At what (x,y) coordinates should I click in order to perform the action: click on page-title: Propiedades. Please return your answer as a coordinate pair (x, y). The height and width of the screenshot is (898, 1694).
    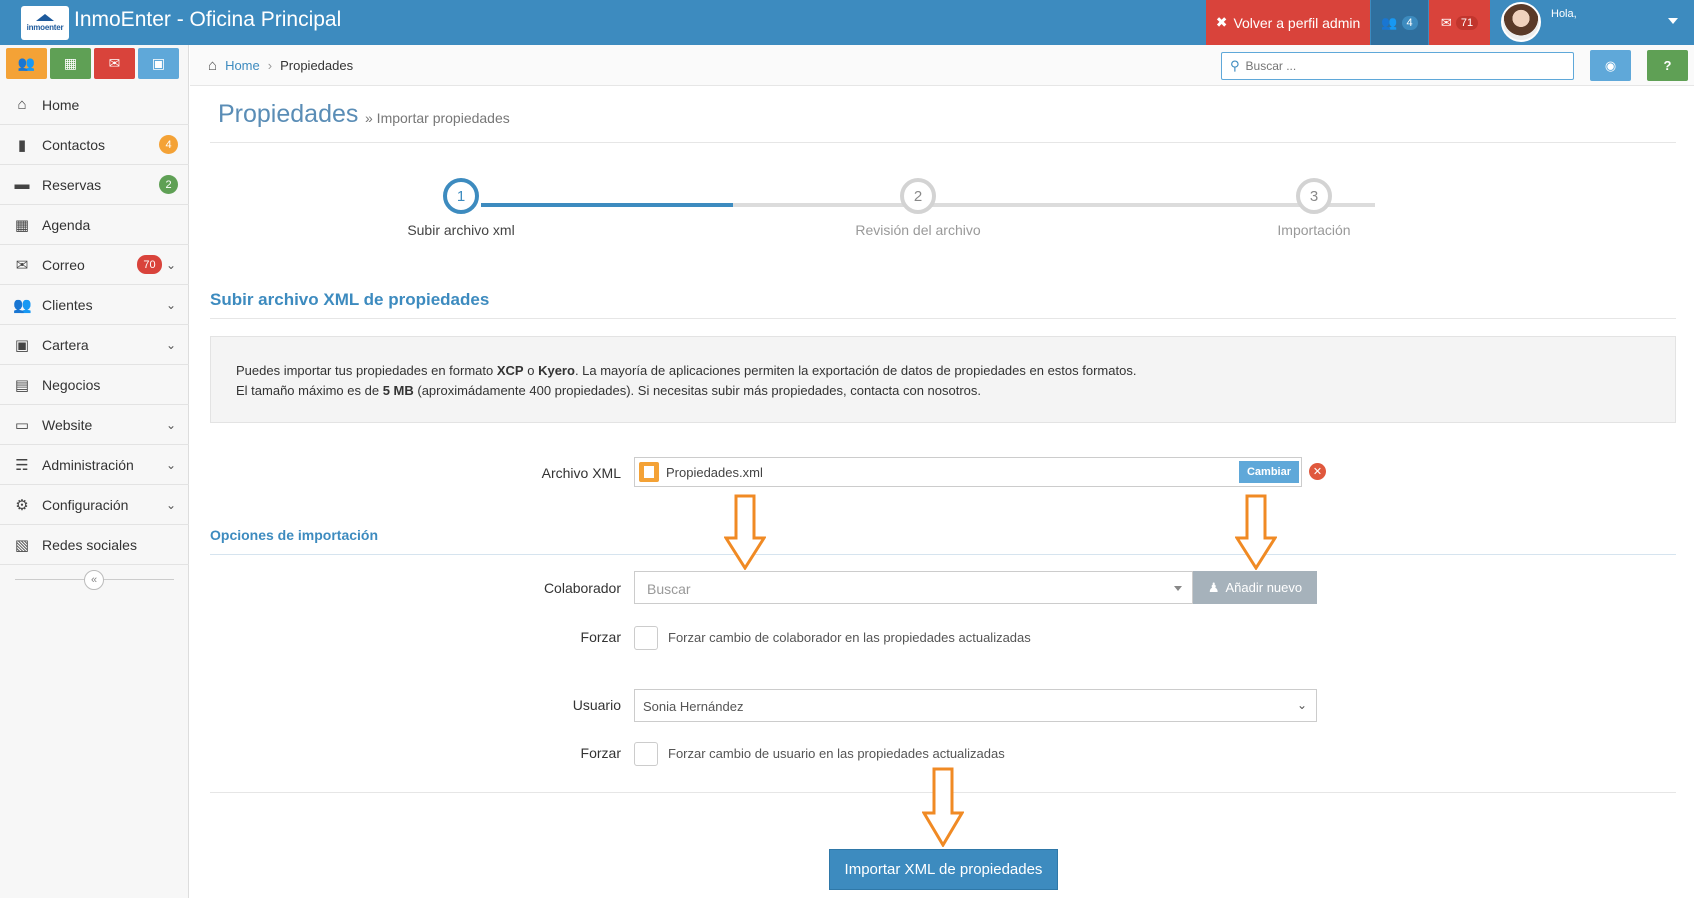
    Looking at the image, I should click on (288, 114).